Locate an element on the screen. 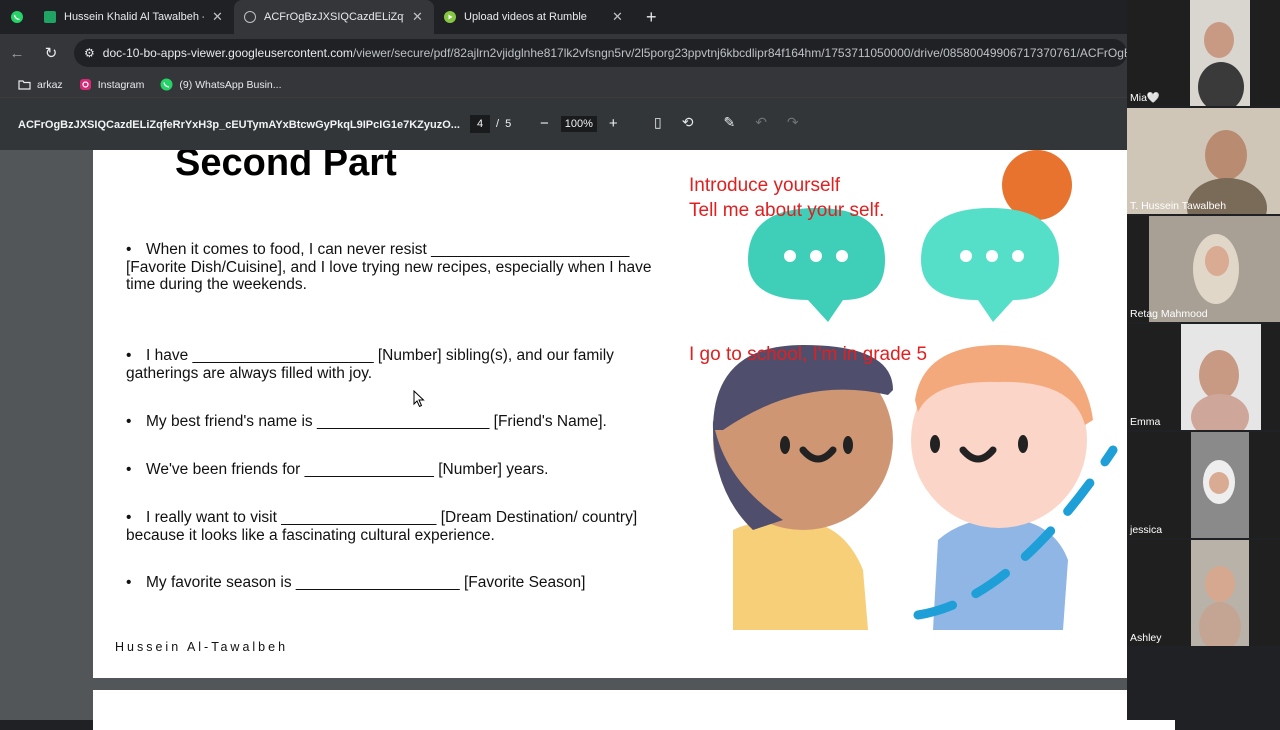  participant-name: Retag Mahmood is located at coordinates (1169, 314).